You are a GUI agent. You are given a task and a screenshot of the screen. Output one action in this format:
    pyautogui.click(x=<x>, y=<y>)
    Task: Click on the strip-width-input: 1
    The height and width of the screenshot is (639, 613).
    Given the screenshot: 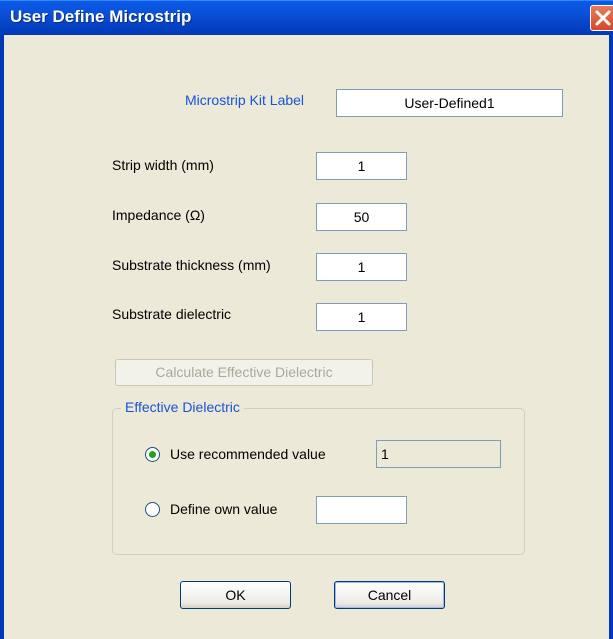 What is the action you would take?
    pyautogui.click(x=361, y=166)
    